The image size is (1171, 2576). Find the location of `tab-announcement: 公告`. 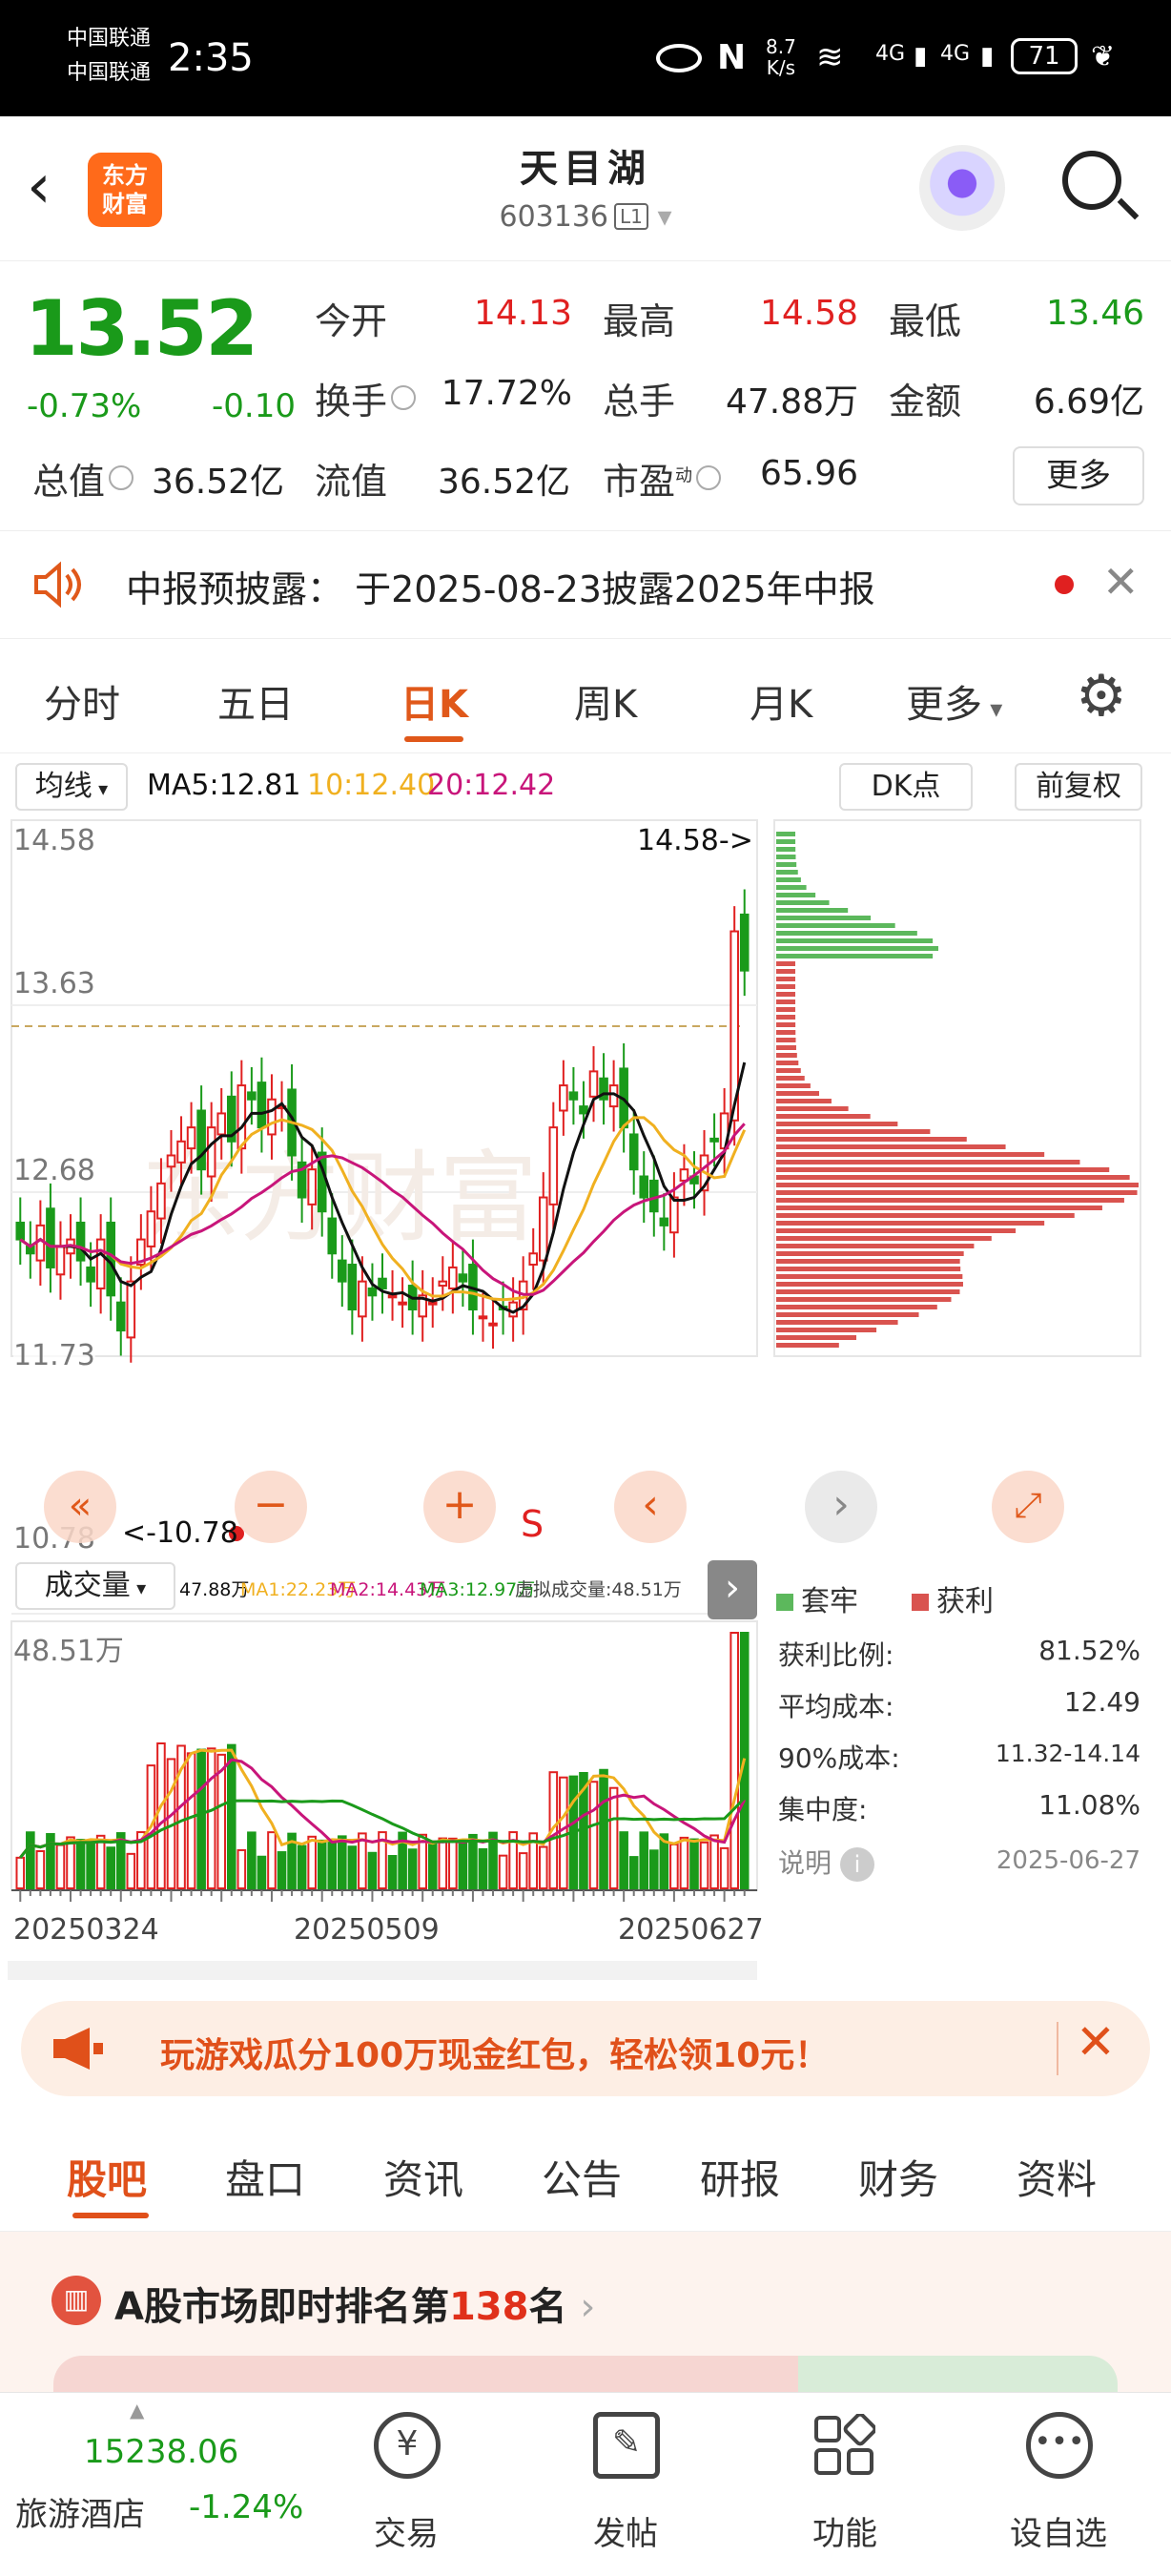

tab-announcement: 公告 is located at coordinates (582, 2177).